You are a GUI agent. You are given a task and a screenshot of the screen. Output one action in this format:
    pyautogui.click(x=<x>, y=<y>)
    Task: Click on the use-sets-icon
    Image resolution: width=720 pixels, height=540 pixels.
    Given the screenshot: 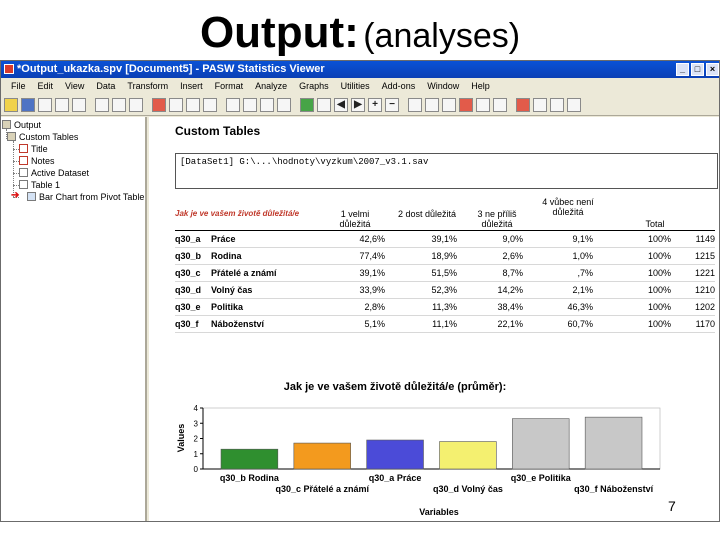 What is the action you would take?
    pyautogui.click(x=324, y=104)
    